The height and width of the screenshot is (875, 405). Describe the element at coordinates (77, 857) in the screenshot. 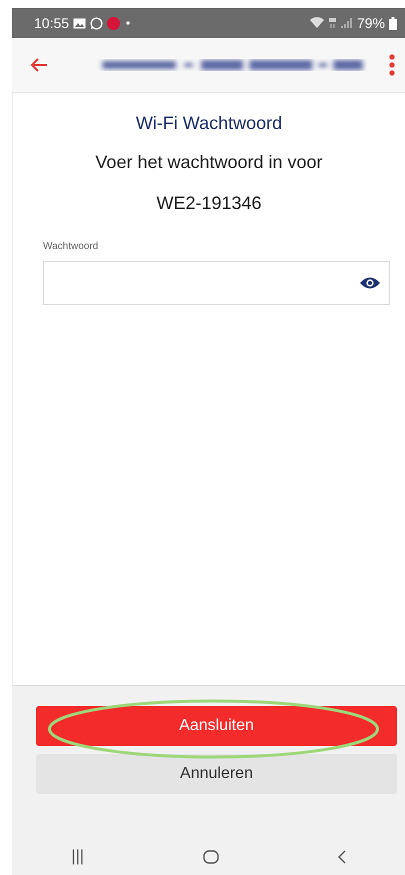

I see `recent-apps-icon: |||` at that location.